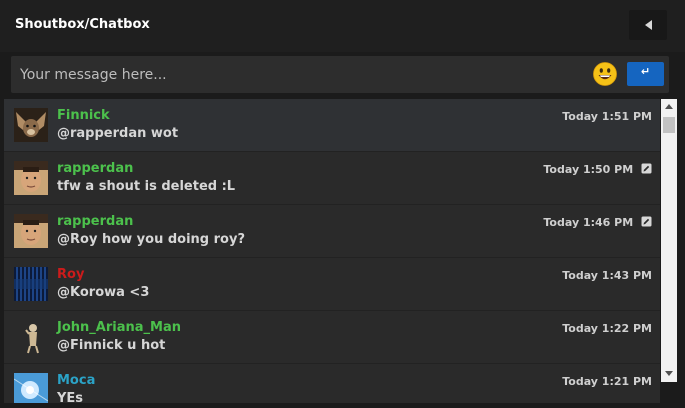  I want to click on message-timestamp: Today 1:51 PM, so click(607, 116).